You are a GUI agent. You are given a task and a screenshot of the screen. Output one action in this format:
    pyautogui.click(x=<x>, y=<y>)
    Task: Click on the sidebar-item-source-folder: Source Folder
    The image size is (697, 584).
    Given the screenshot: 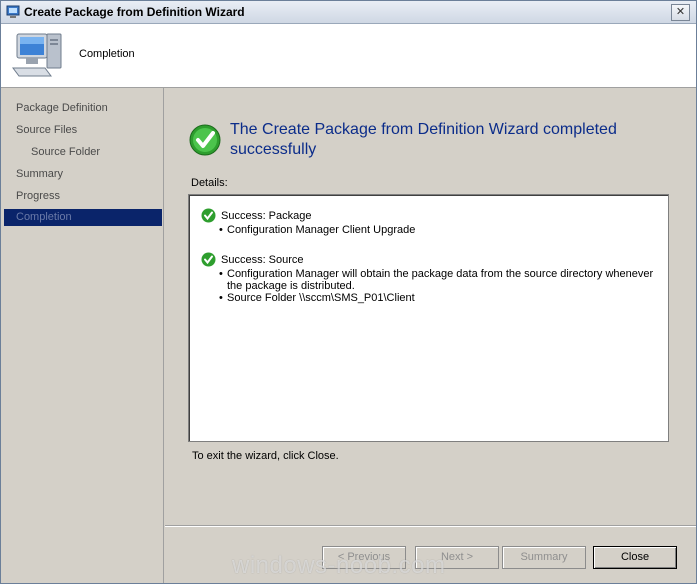 What is the action you would take?
    pyautogui.click(x=83, y=152)
    